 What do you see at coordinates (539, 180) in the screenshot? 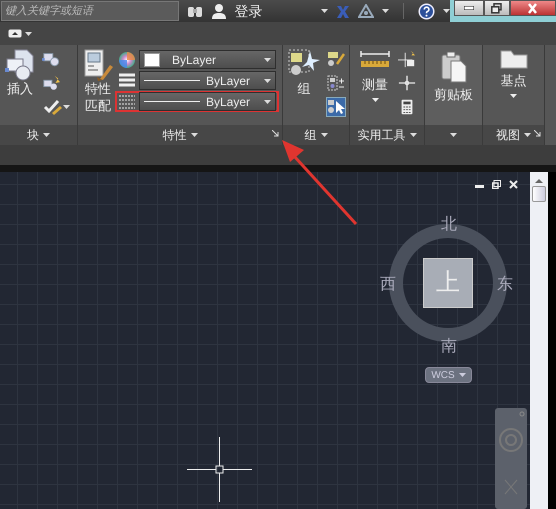
I see `scroll-up-icon` at bounding box center [539, 180].